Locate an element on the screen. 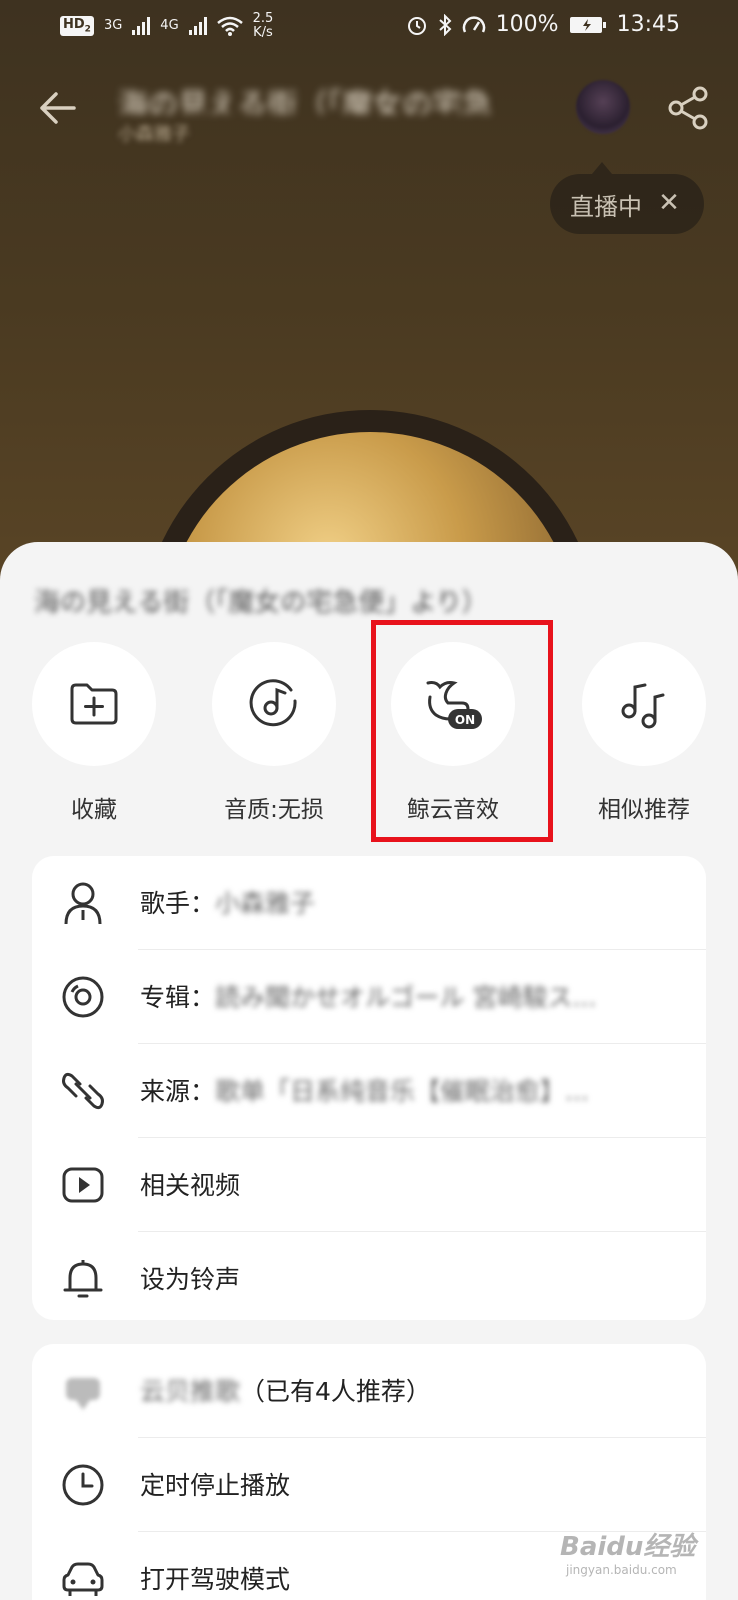  battery-percent: 100% is located at coordinates (527, 24).